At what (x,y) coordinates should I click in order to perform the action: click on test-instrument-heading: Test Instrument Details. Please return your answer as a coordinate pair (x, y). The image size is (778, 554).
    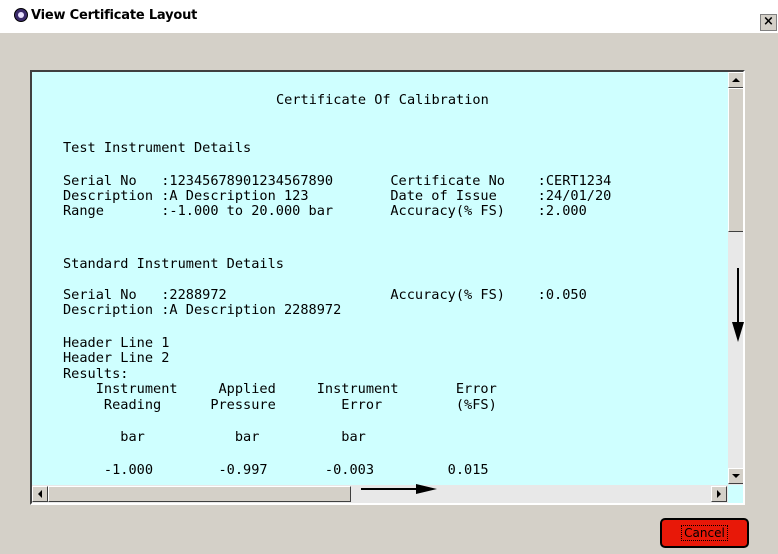
    Looking at the image, I should click on (157, 148).